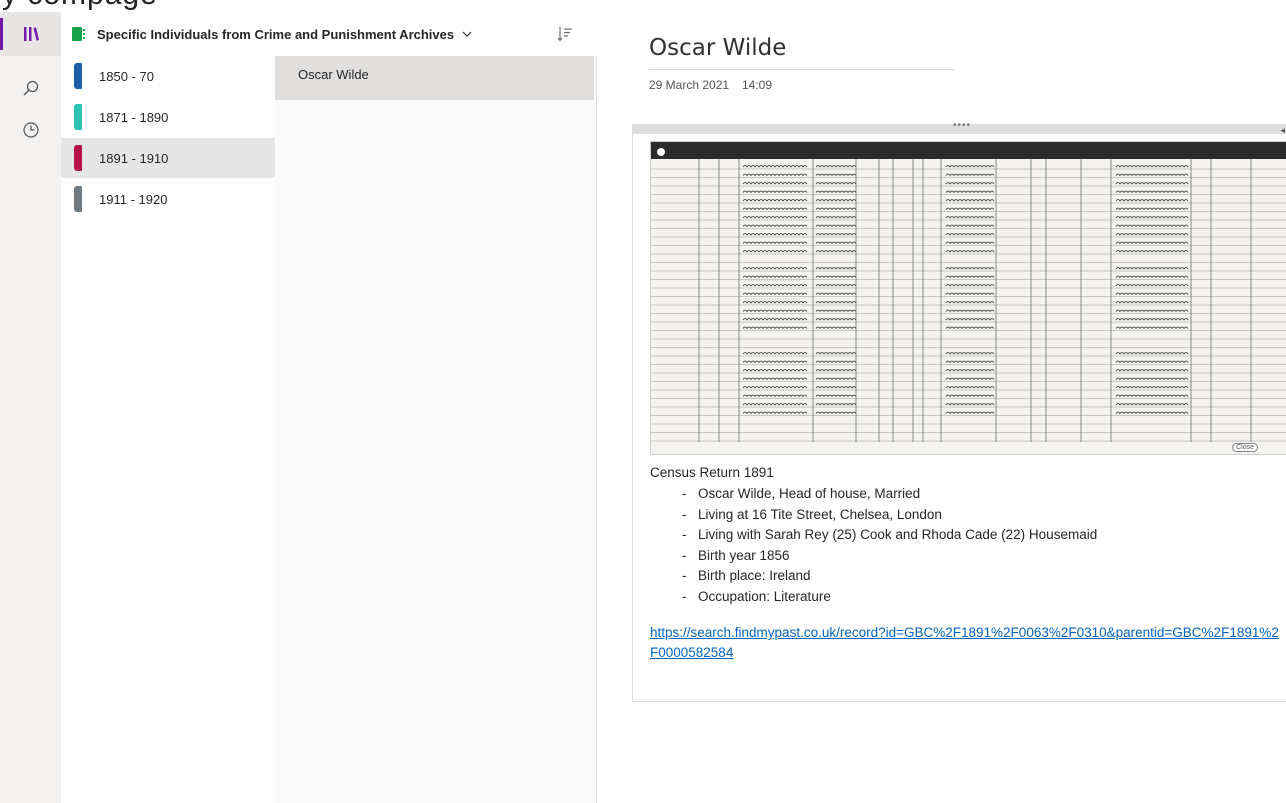 The height and width of the screenshot is (803, 1286). Describe the element at coordinates (1245, 447) in the screenshot. I see `image-close-button: Close` at that location.